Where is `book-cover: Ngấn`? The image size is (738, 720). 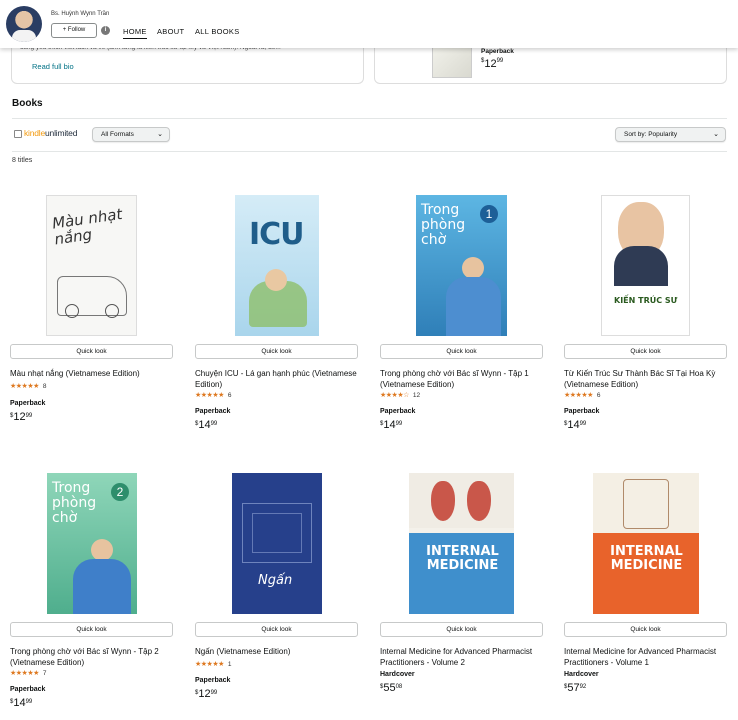 book-cover: Ngấn is located at coordinates (277, 543).